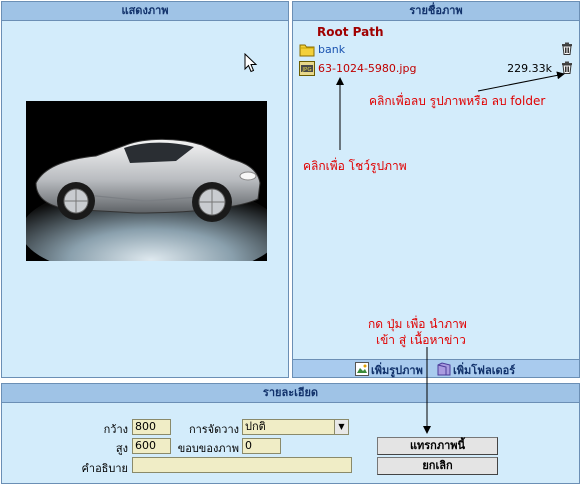  What do you see at coordinates (251, 64) in the screenshot?
I see `mouse-cursor-icon` at bounding box center [251, 64].